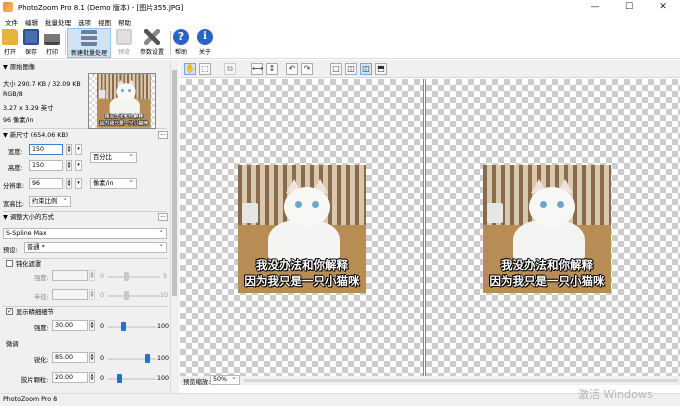 Image resolution: width=680 pixels, height=406 pixels. I want to click on menu-view: 视图, so click(104, 22).